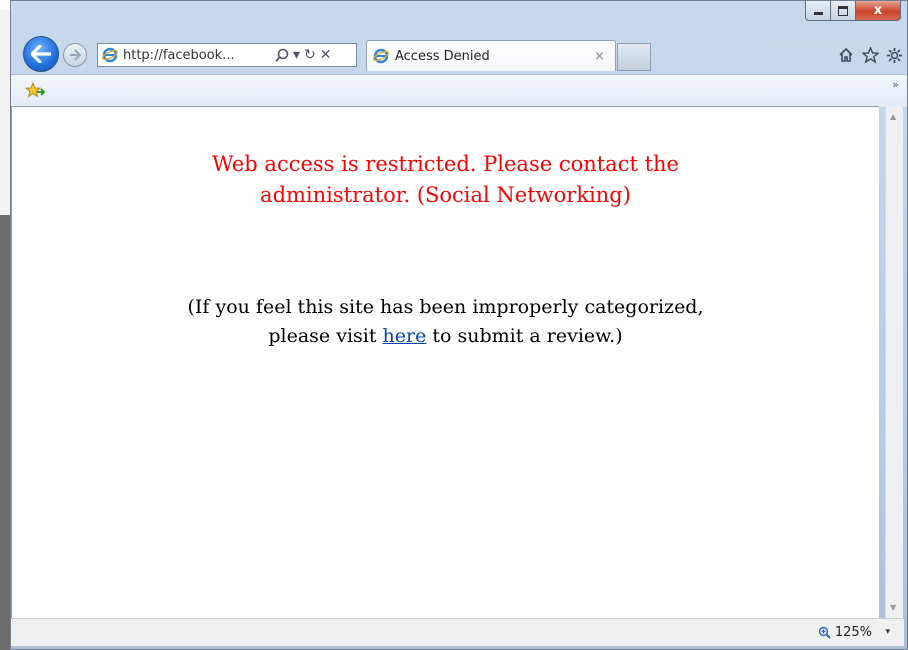 The height and width of the screenshot is (650, 908). I want to click on desktop-edge, so click(5, 112).